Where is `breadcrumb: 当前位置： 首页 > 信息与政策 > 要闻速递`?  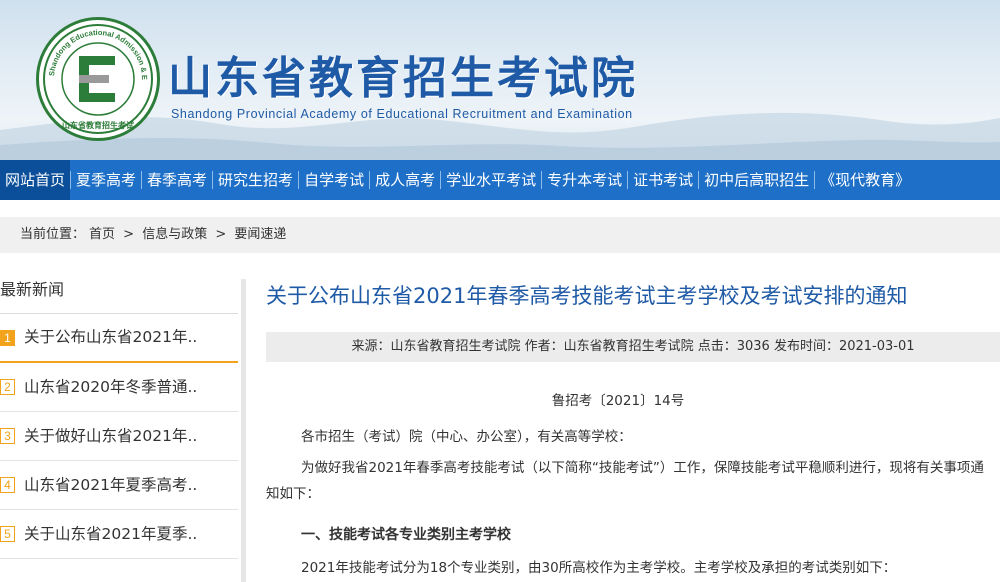
breadcrumb: 当前位置： 首页 > 信息与政策 > 要闻速递 is located at coordinates (500, 235).